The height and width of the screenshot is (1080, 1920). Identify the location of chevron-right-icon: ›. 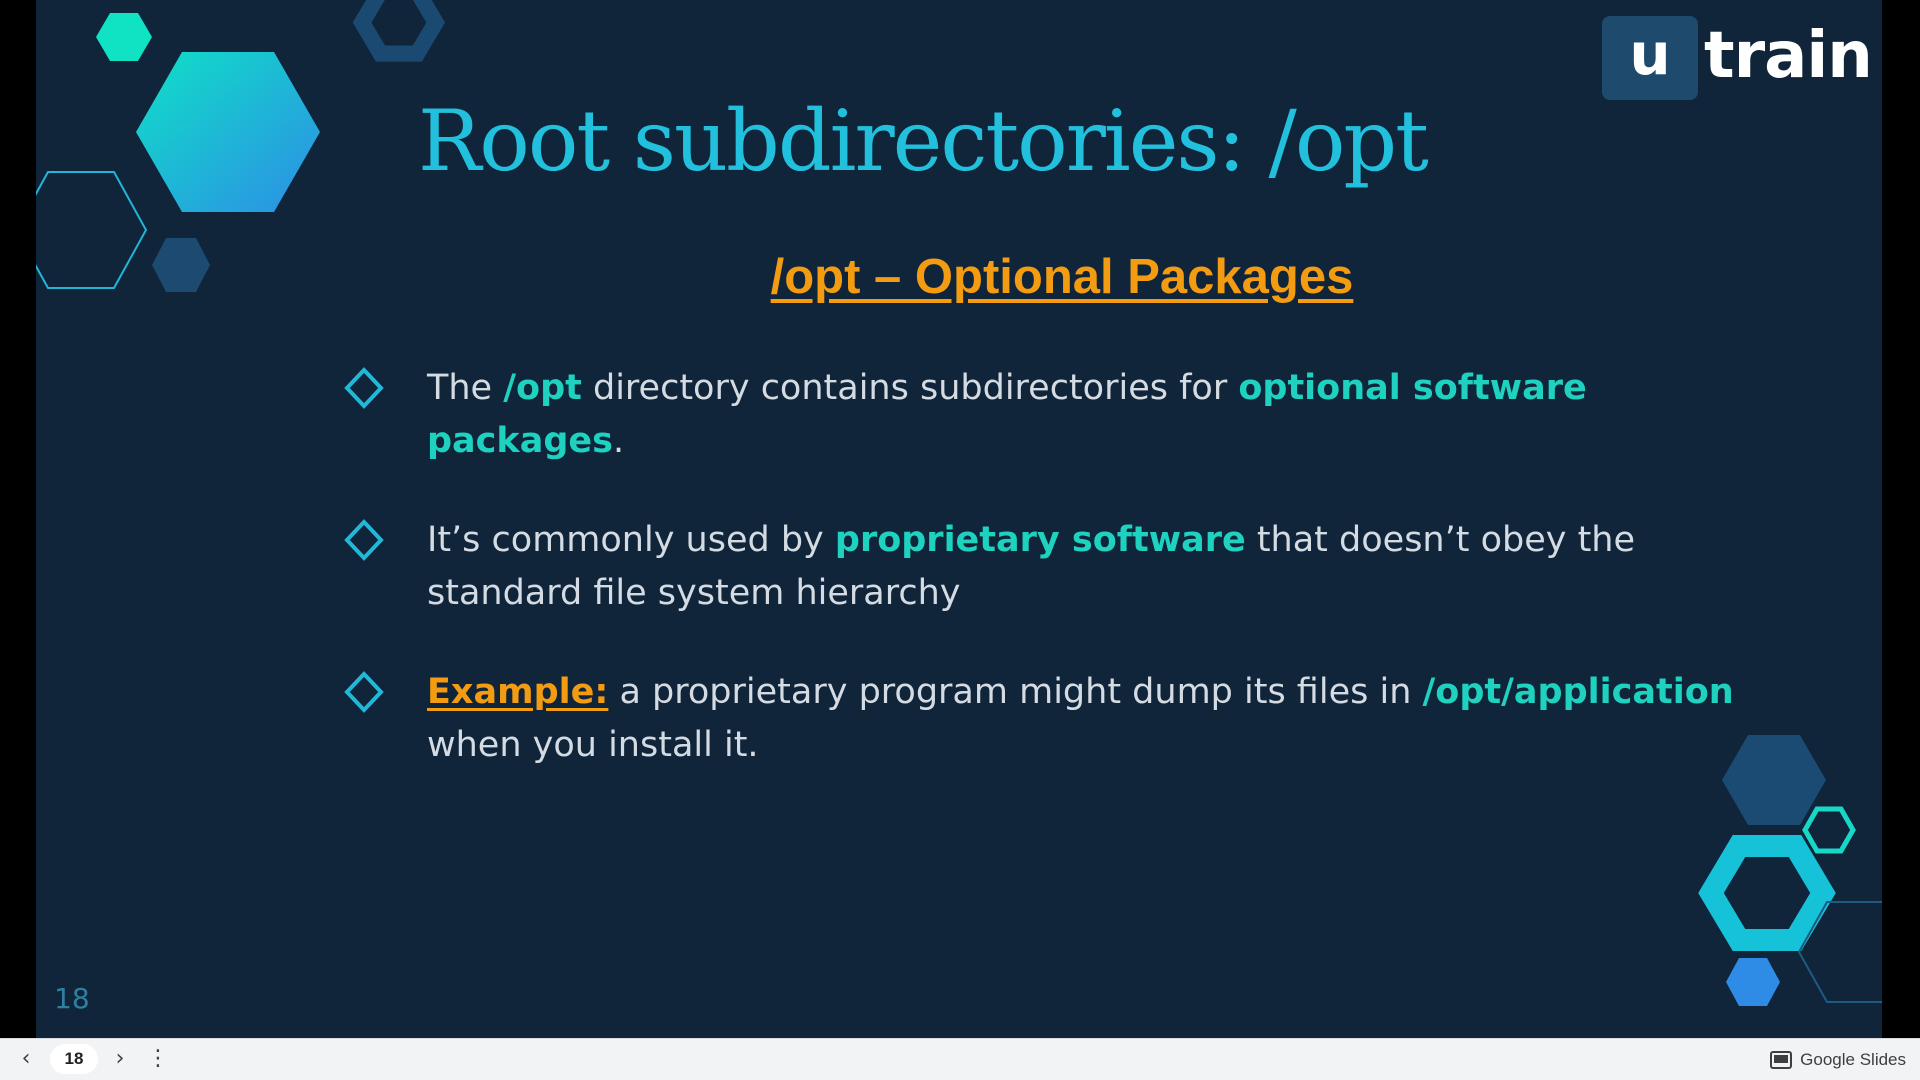
(120, 1059).